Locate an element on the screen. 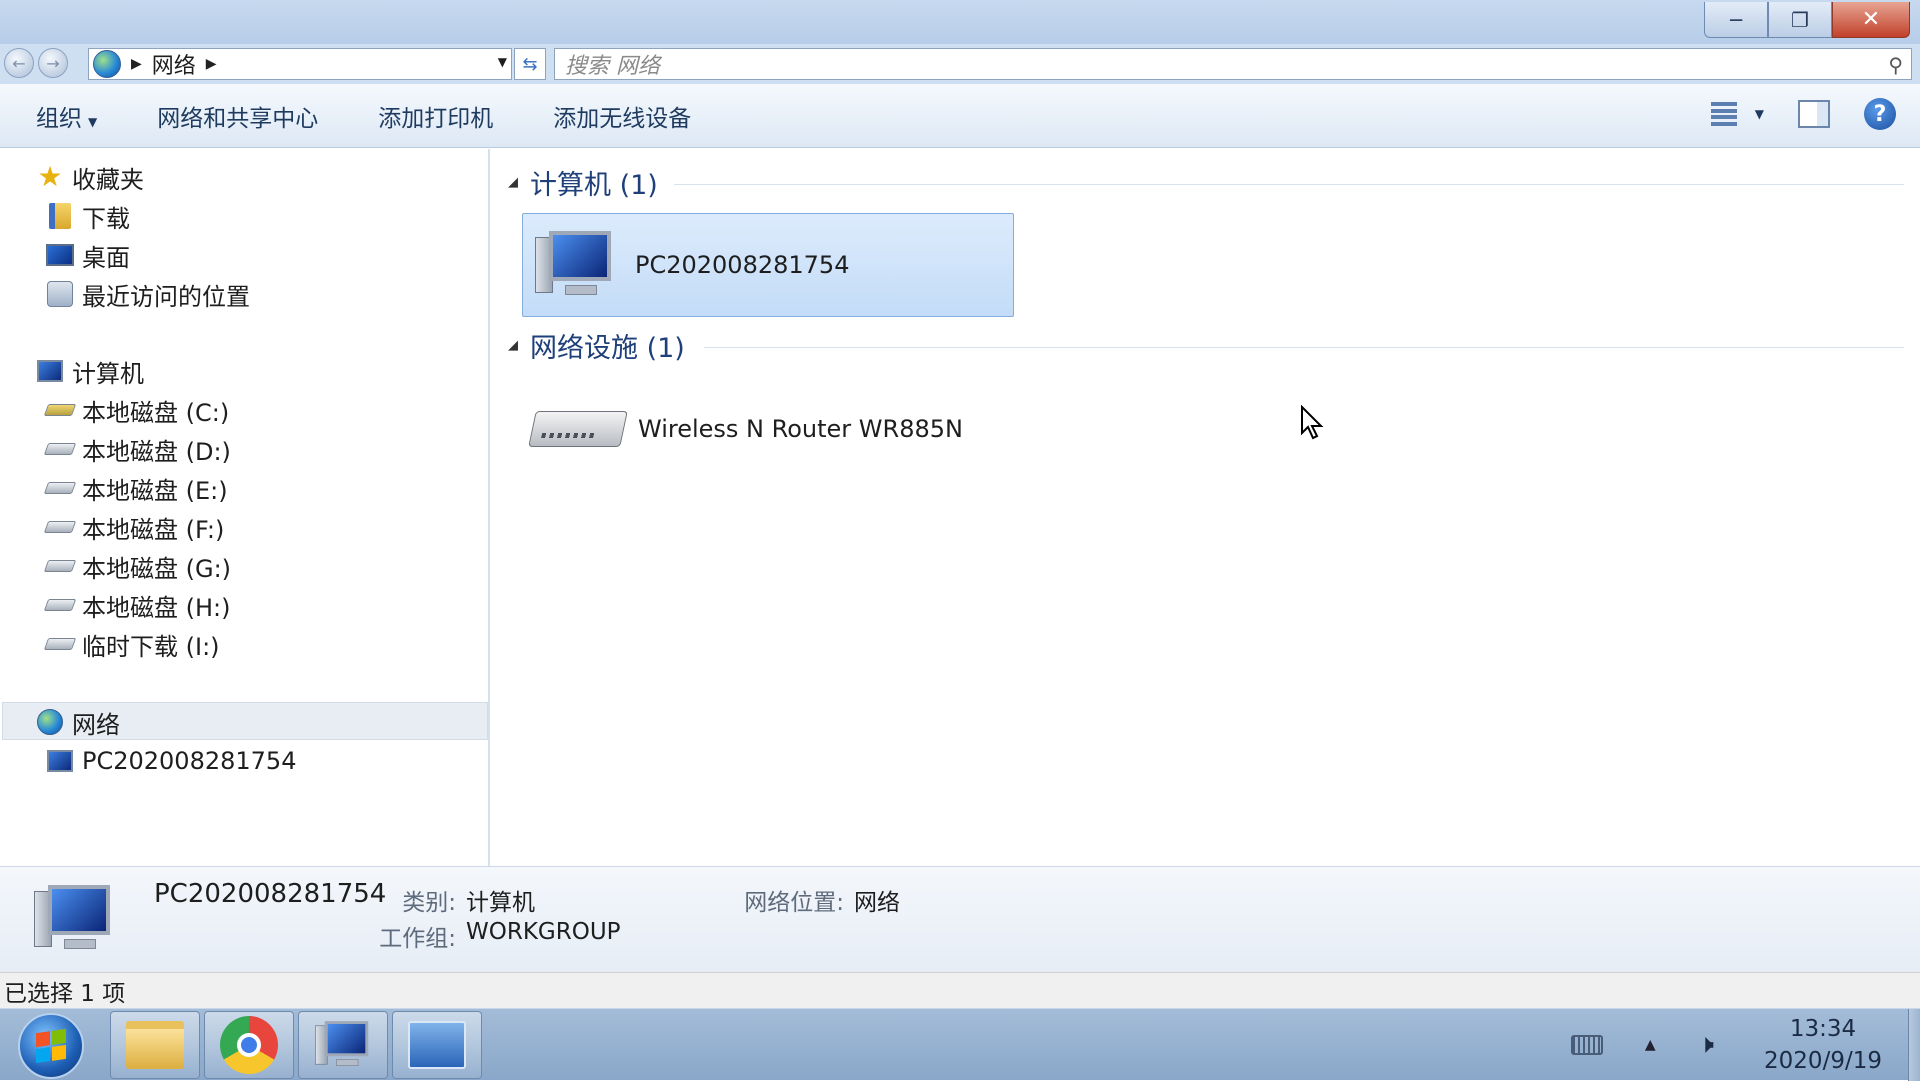 The height and width of the screenshot is (1081, 1920). search-placeholder: 搜索 网络 is located at coordinates (612, 66).